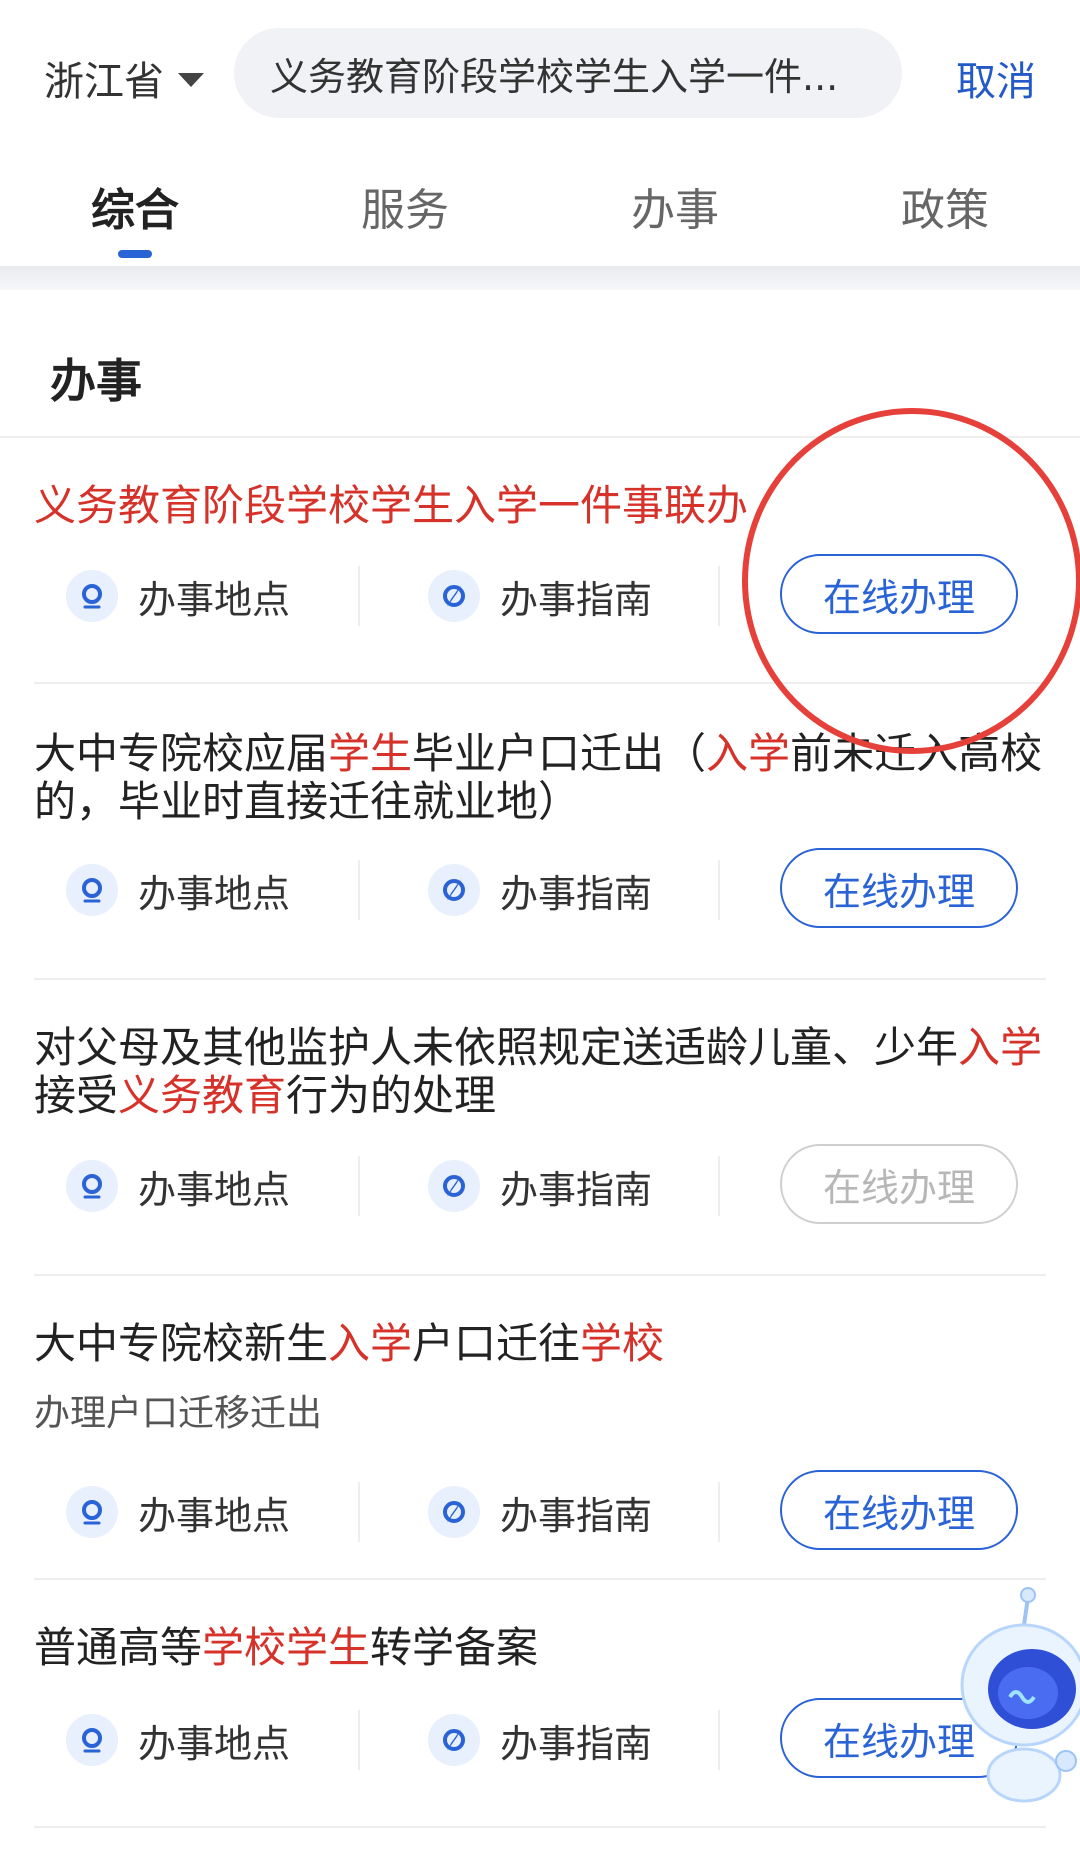 Image resolution: width=1080 pixels, height=1849 pixels. What do you see at coordinates (540, 210) in the screenshot?
I see `category-tabs: 综合 服务 办事 政策` at bounding box center [540, 210].